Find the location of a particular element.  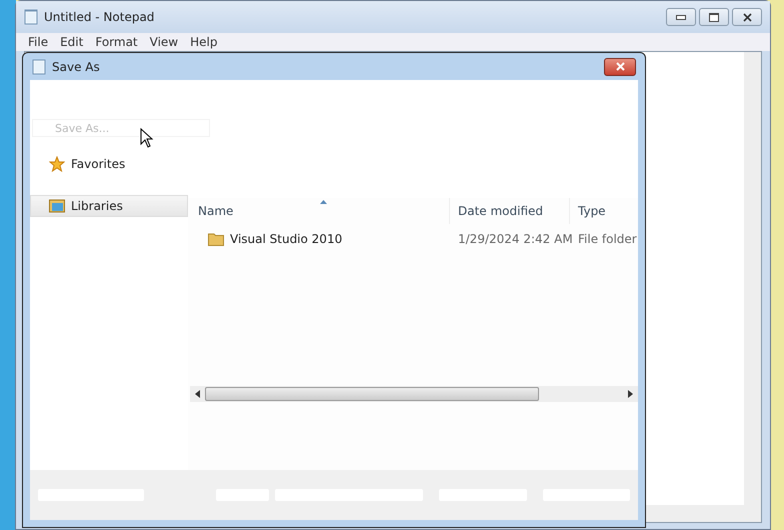

menu-item: Help is located at coordinates (204, 42).